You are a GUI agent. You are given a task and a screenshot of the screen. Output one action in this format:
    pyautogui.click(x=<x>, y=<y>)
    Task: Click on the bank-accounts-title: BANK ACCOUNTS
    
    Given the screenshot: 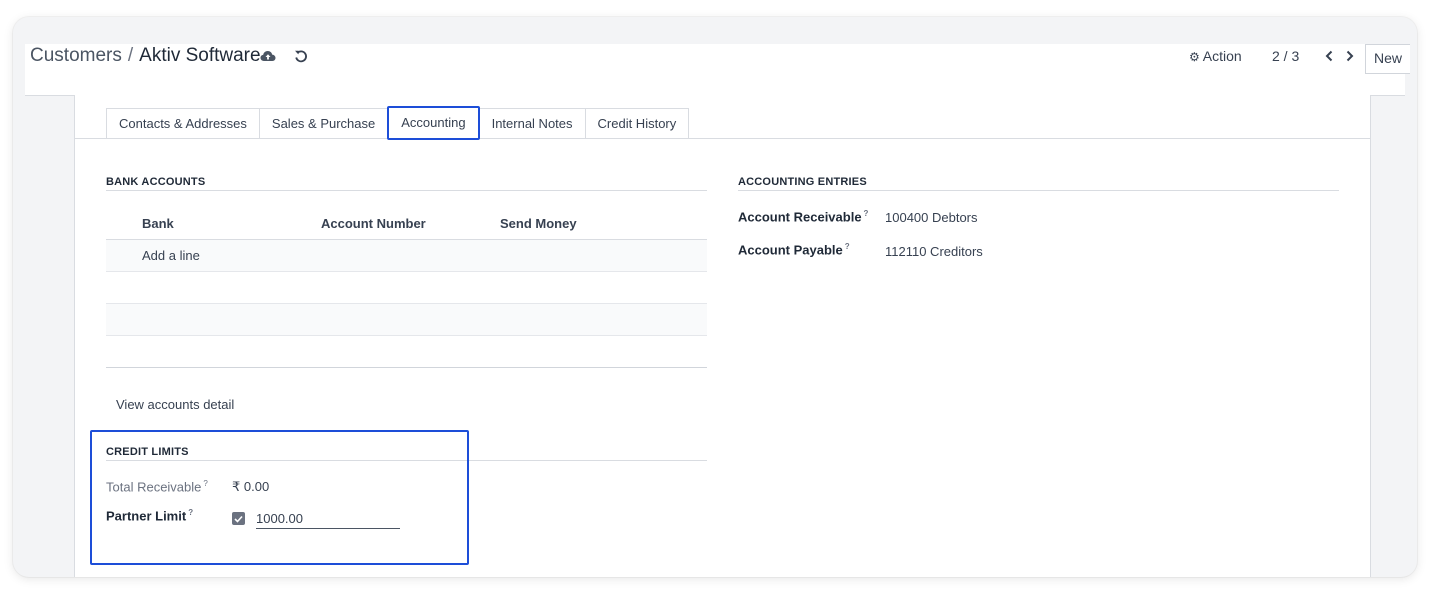 What is the action you would take?
    pyautogui.click(x=156, y=182)
    